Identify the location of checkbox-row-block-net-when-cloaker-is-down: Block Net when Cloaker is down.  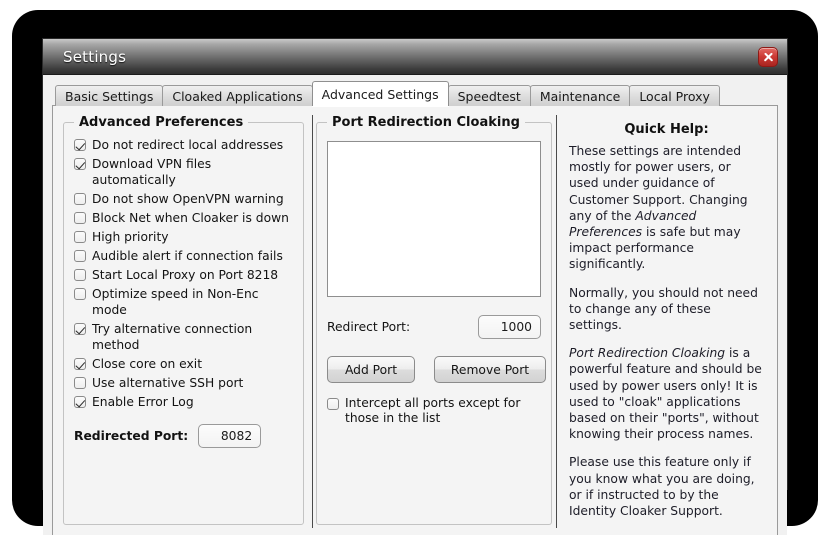
(183, 218).